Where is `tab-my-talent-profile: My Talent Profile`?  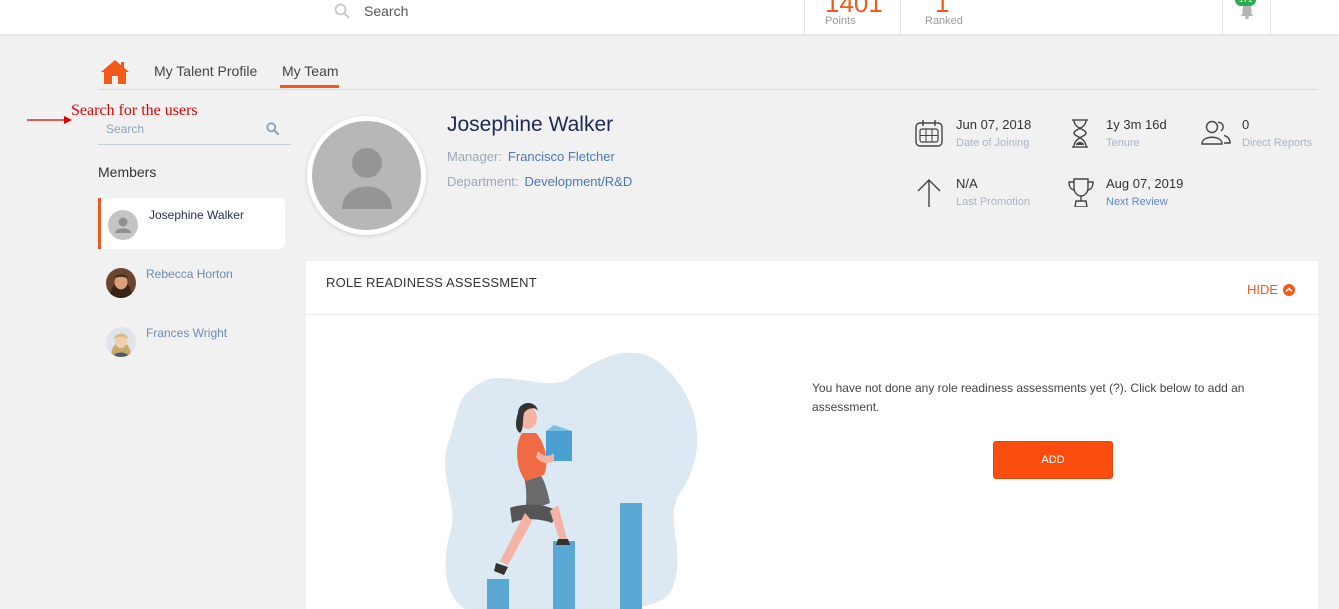 tab-my-talent-profile: My Talent Profile is located at coordinates (205, 71).